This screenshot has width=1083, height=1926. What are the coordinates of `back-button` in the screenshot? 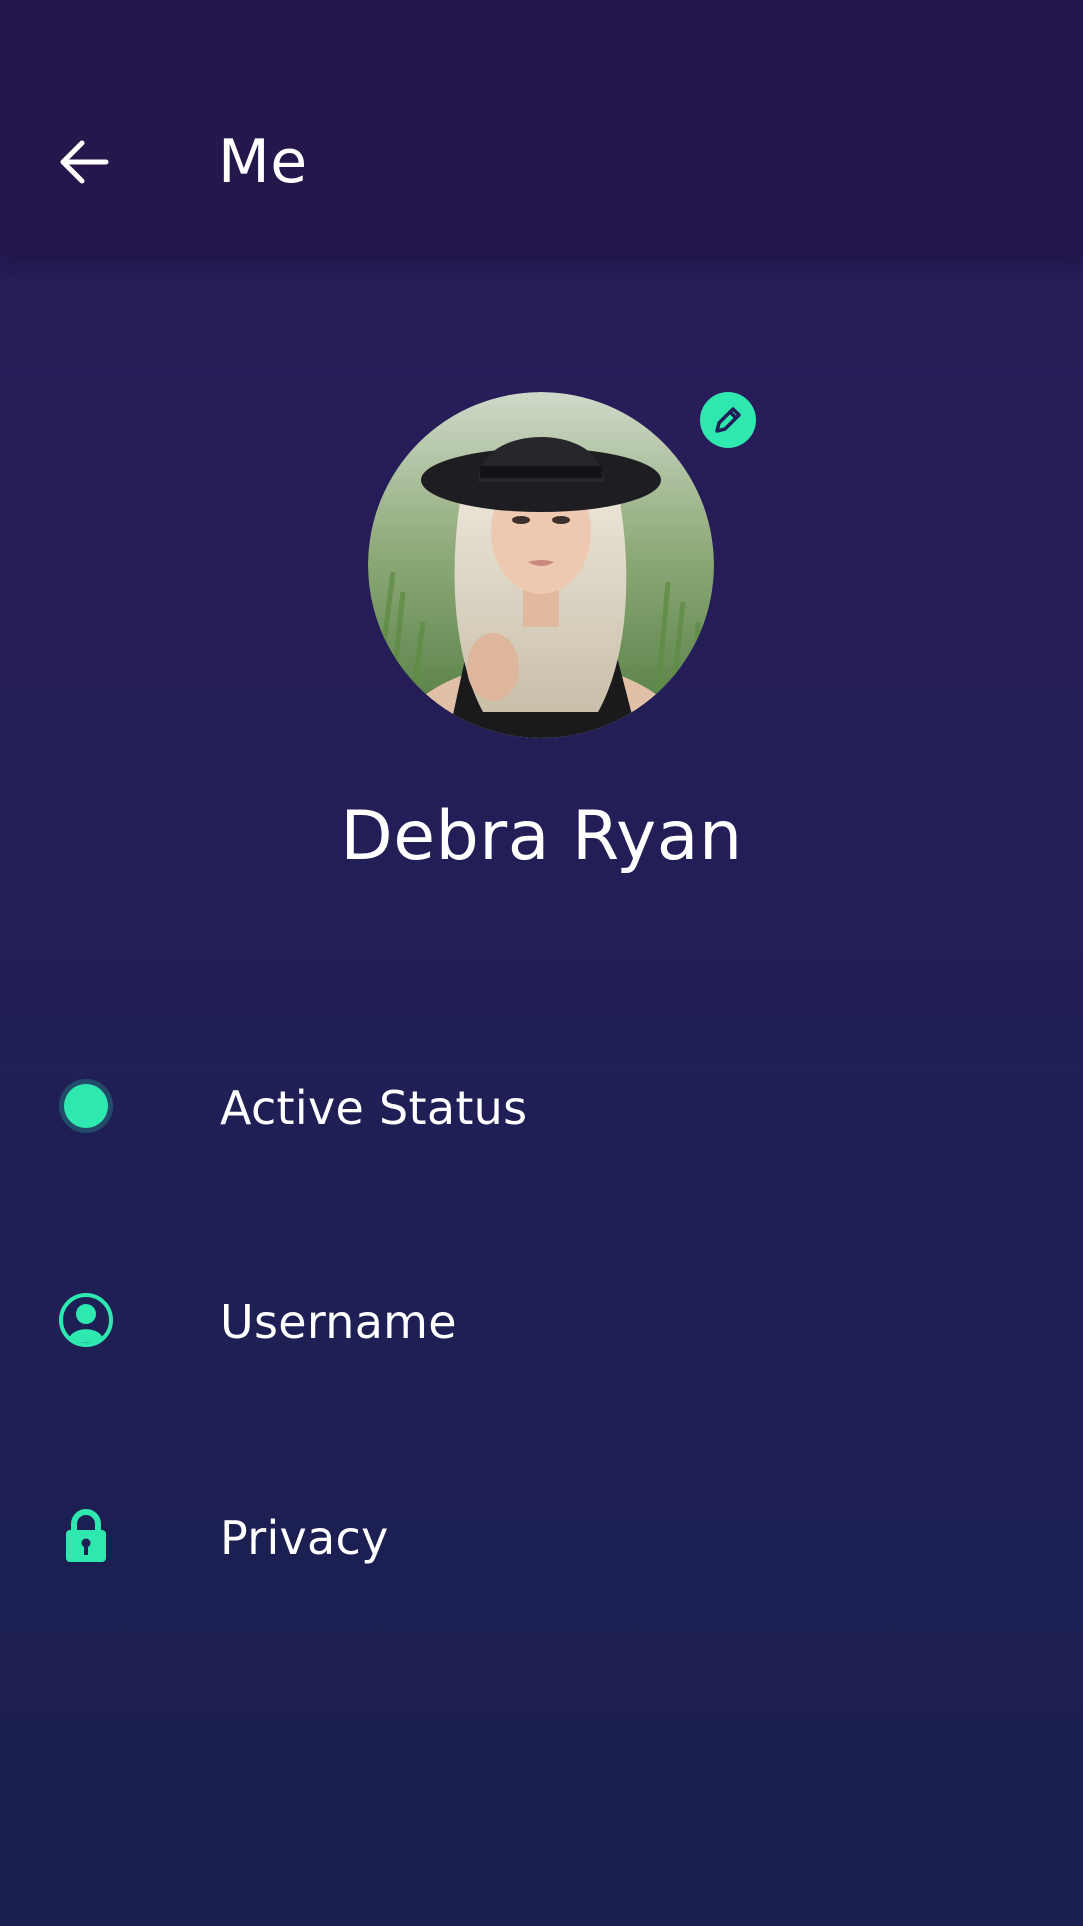 It's located at (84, 162).